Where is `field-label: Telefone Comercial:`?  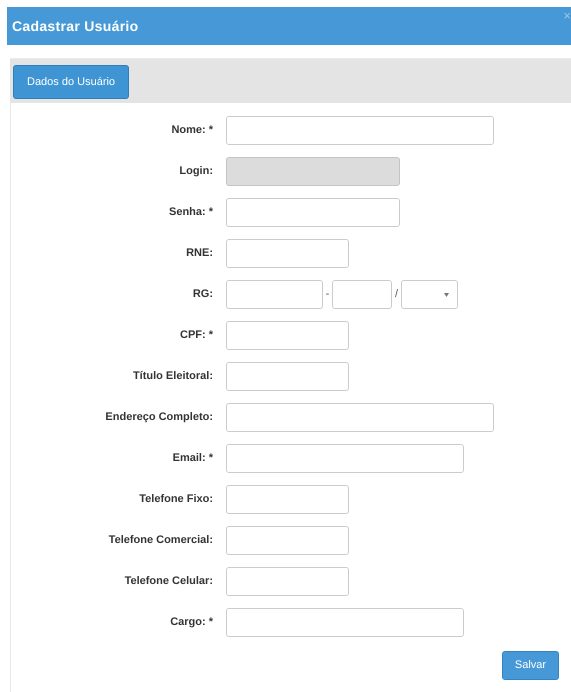 field-label: Telefone Comercial: is located at coordinates (161, 540).